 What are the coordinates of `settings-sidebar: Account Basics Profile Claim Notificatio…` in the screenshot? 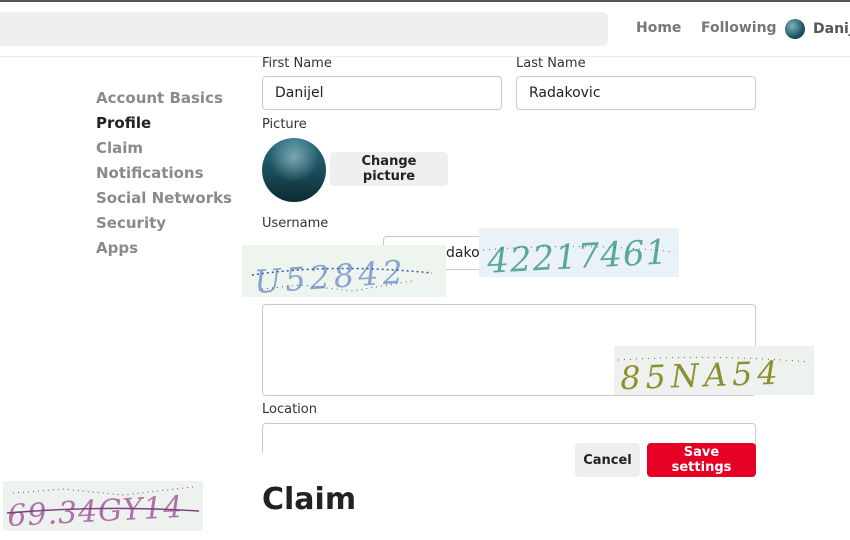 It's located at (164, 175).